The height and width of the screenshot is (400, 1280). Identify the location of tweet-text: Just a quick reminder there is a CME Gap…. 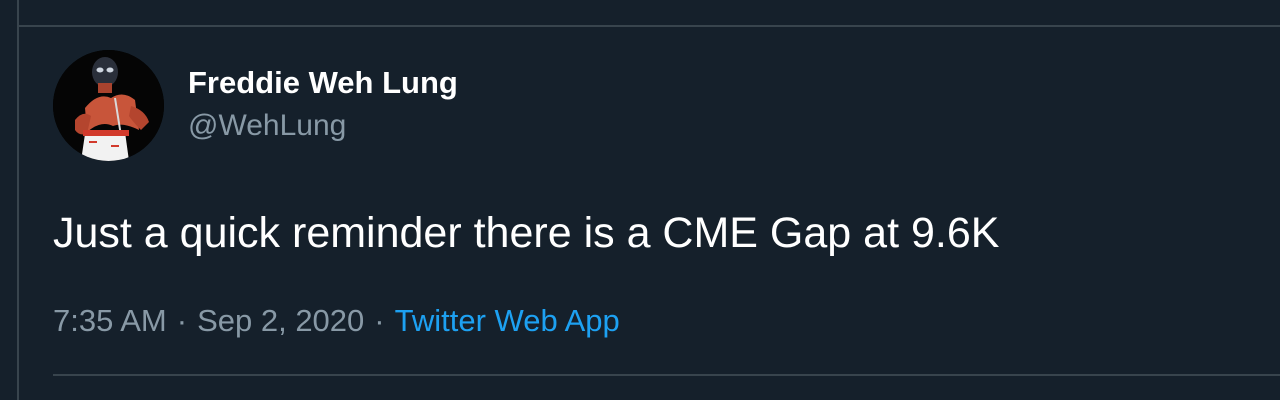
(526, 233).